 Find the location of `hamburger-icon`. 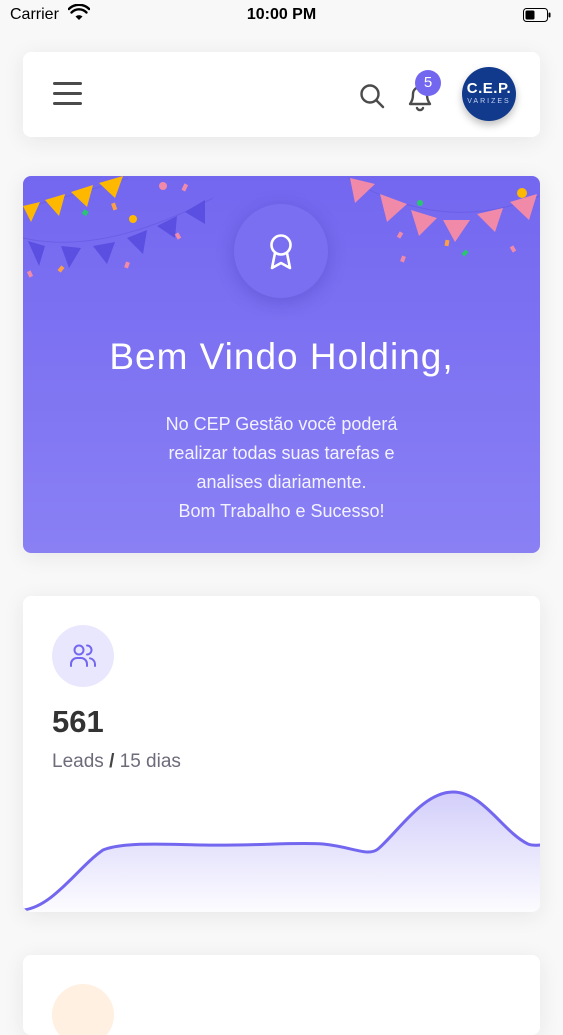

hamburger-icon is located at coordinates (67, 83).